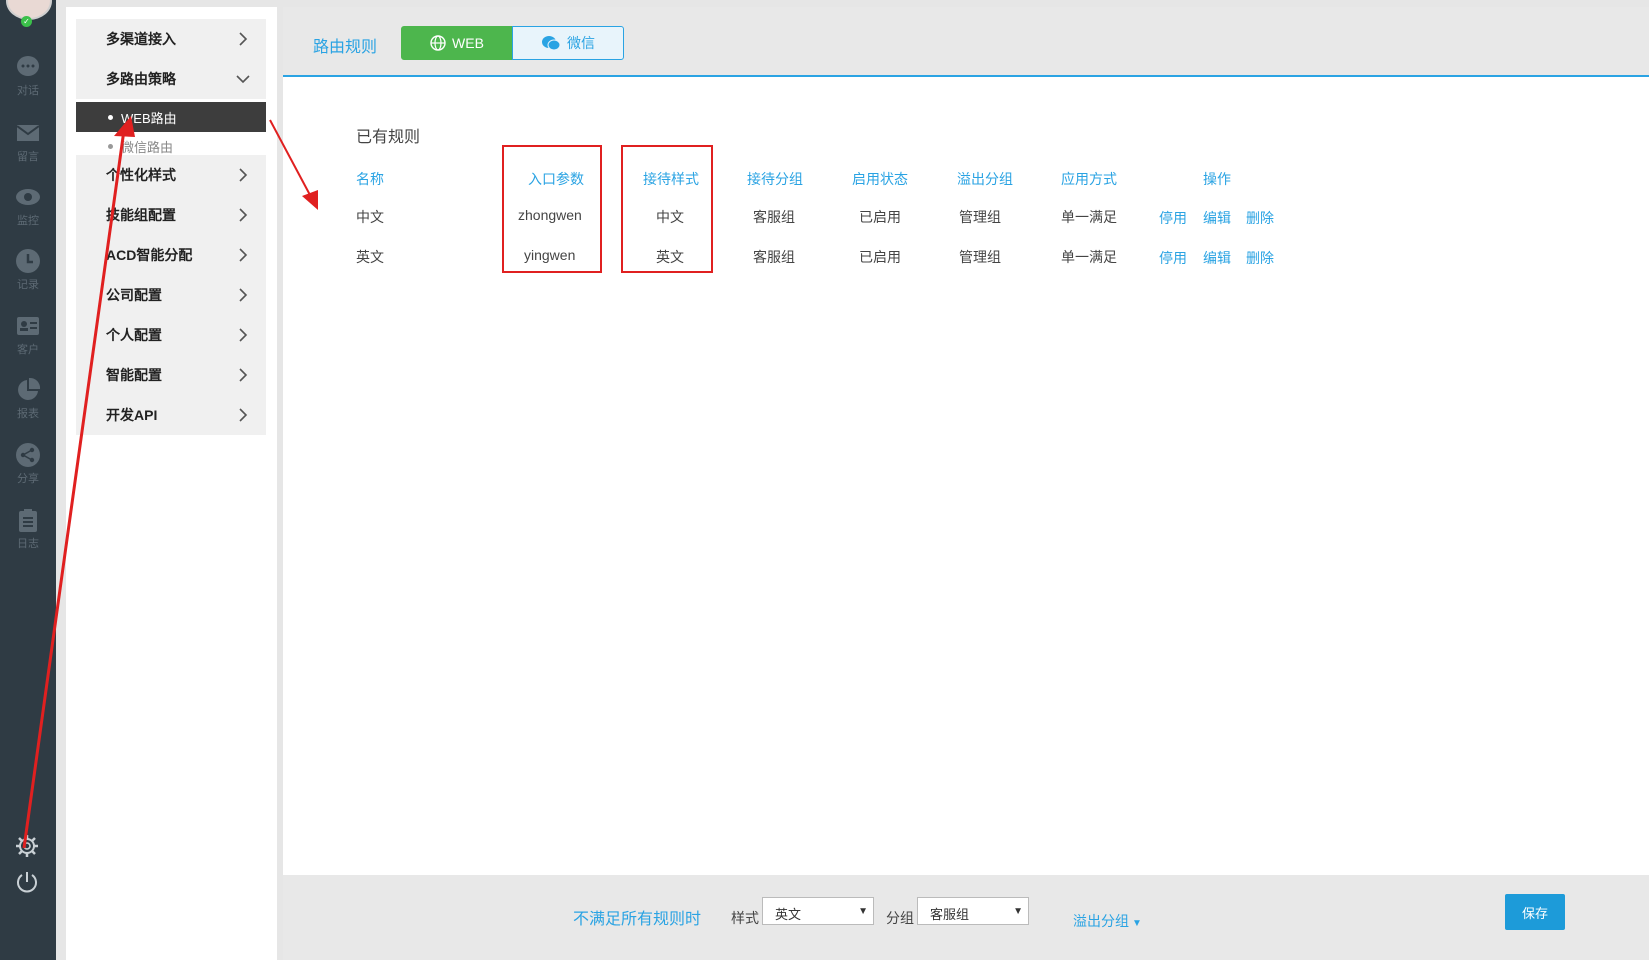 The height and width of the screenshot is (960, 1649). I want to click on menu-item-label: 公司配置, so click(134, 295).